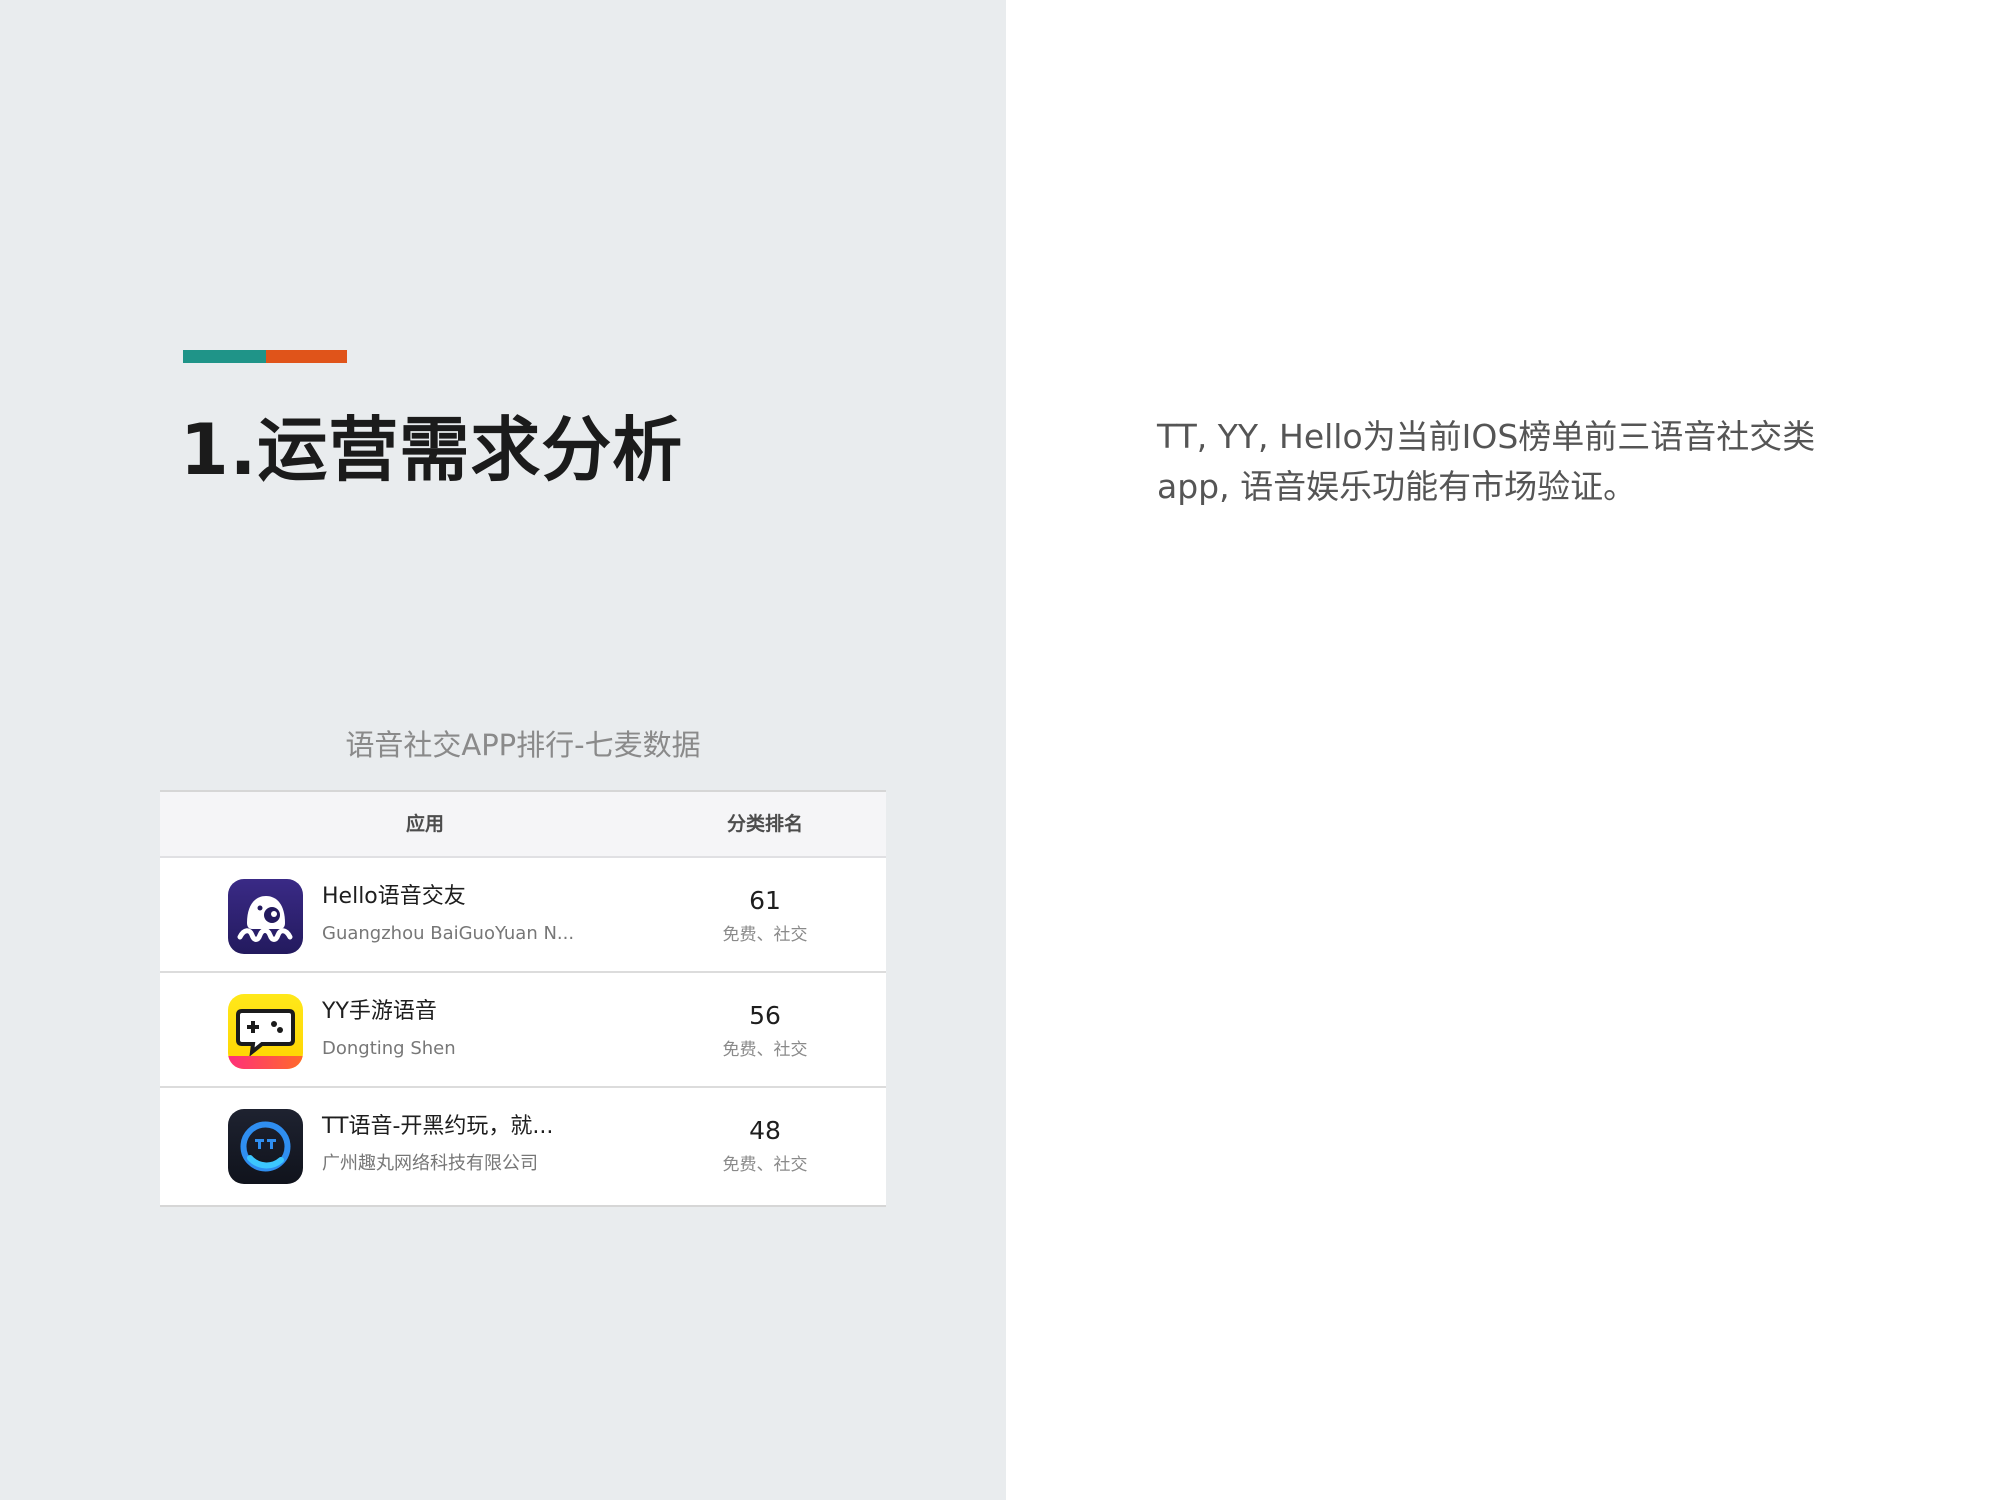  I want to click on table-row-yy: YY手游语音 Dongting Shen 56 免费、社交, so click(523, 1030).